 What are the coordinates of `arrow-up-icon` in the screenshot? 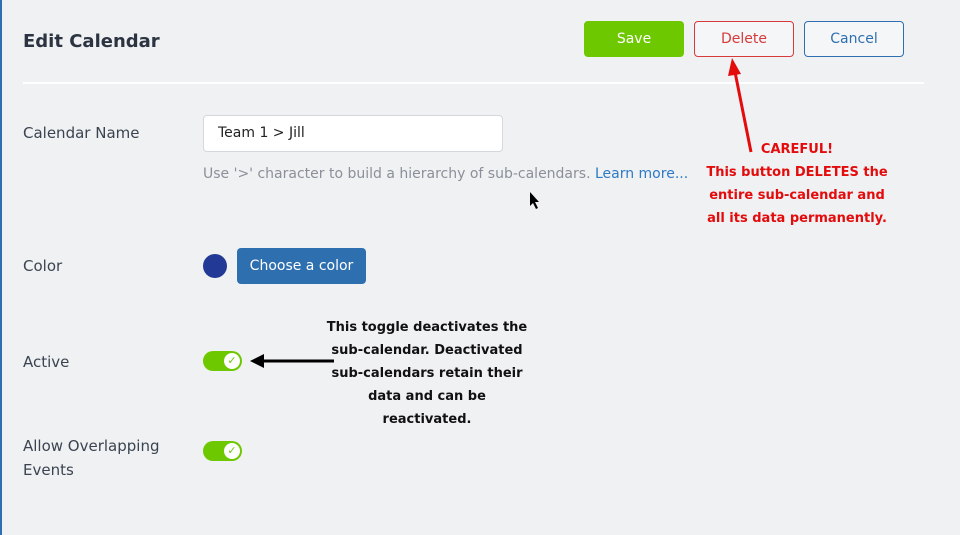 It's located at (740, 105).